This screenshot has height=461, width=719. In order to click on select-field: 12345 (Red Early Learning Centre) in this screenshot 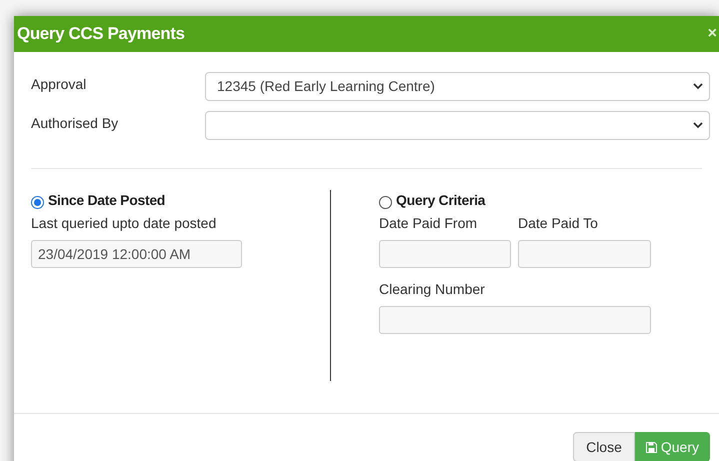, I will do `click(457, 86)`.